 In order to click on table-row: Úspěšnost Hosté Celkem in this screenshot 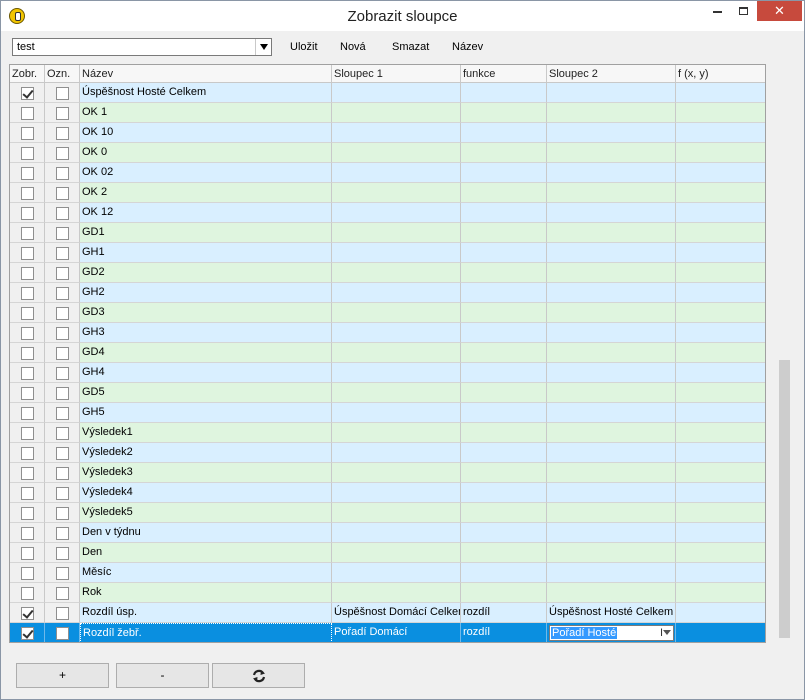, I will do `click(387, 93)`.